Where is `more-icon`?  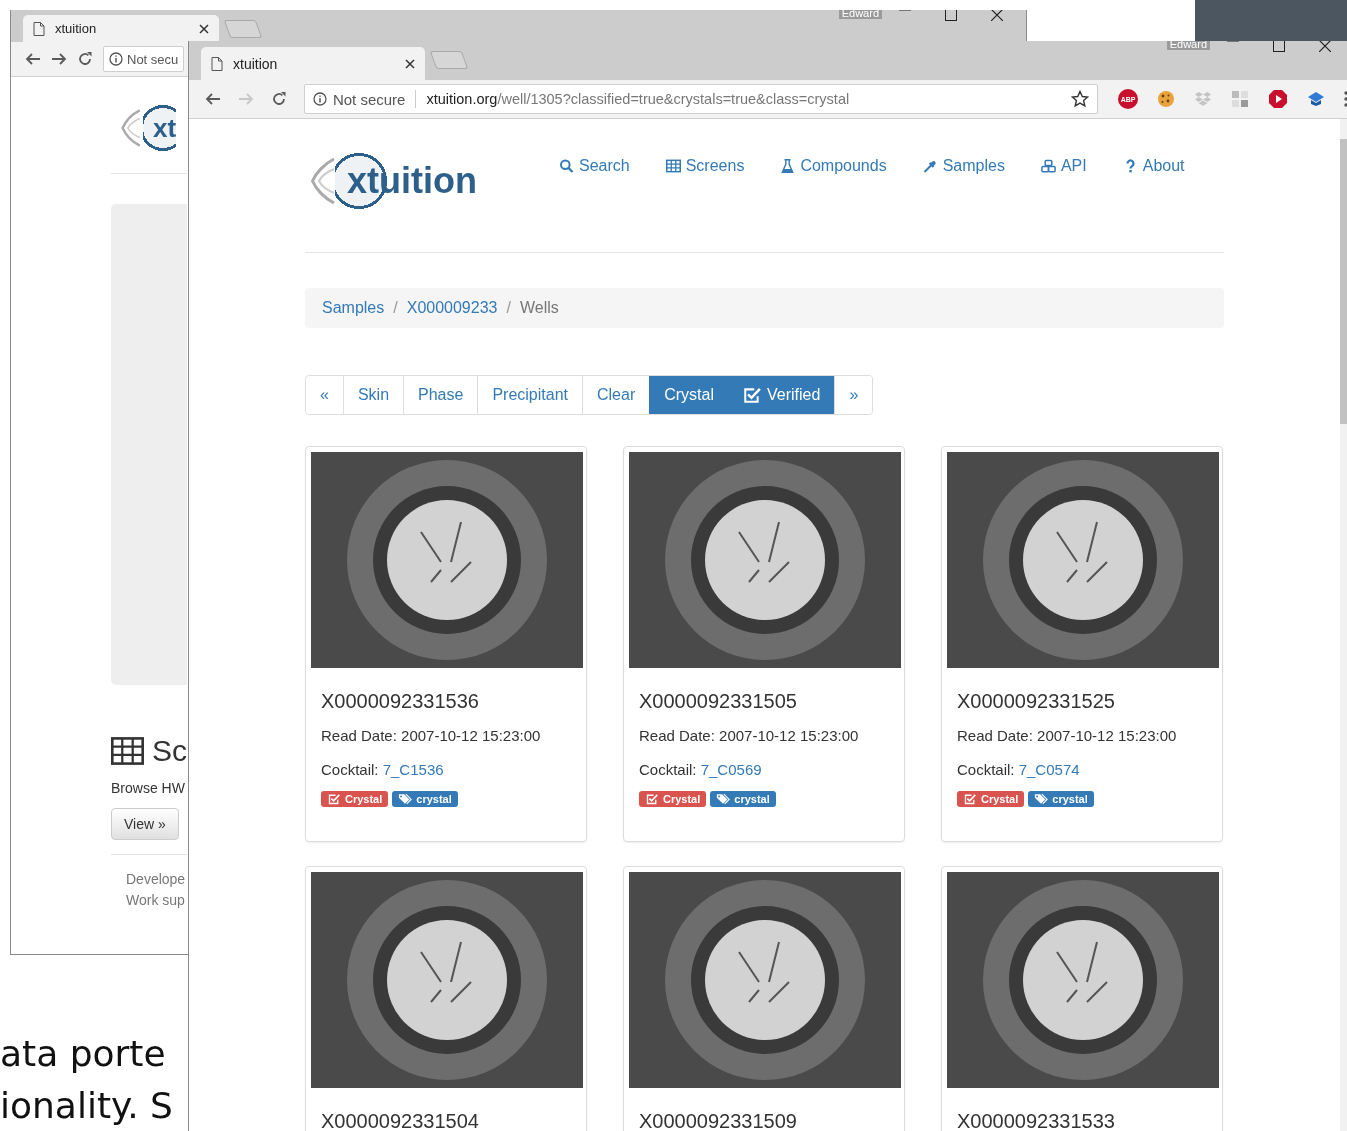 more-icon is located at coordinates (1345, 99).